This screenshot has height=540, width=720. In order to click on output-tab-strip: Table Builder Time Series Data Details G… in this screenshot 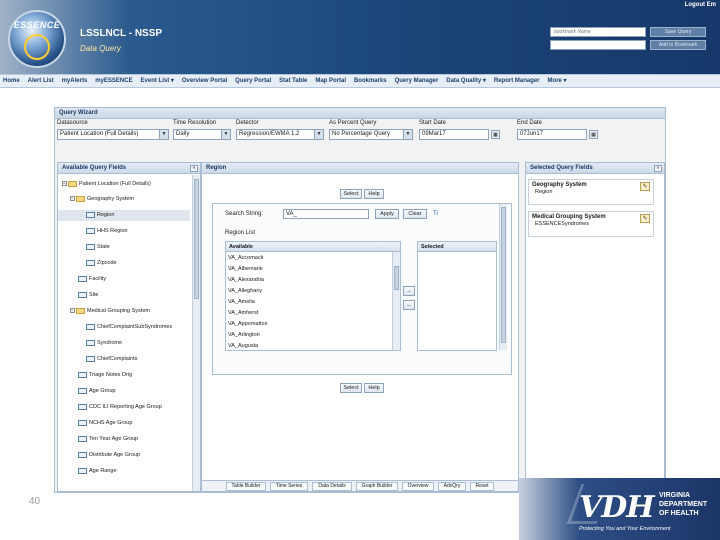, I will do `click(360, 485)`.